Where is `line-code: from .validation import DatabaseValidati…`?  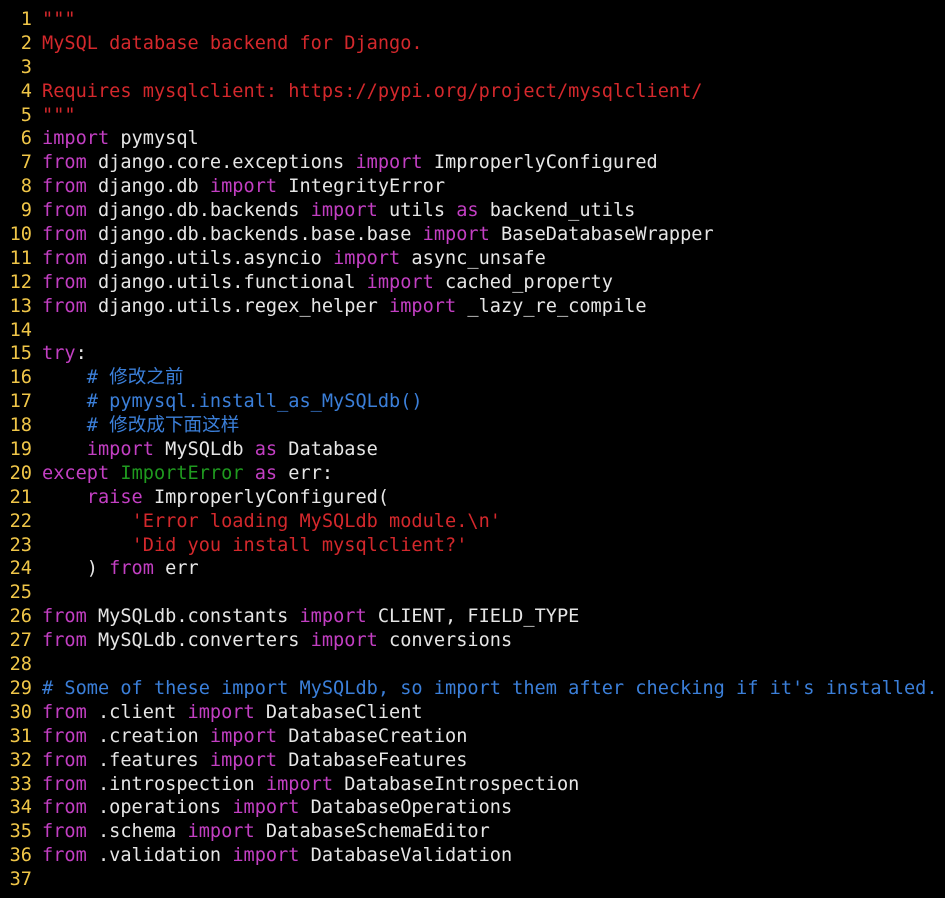
line-code: from .validation import DatabaseValidati… is located at coordinates (493, 856).